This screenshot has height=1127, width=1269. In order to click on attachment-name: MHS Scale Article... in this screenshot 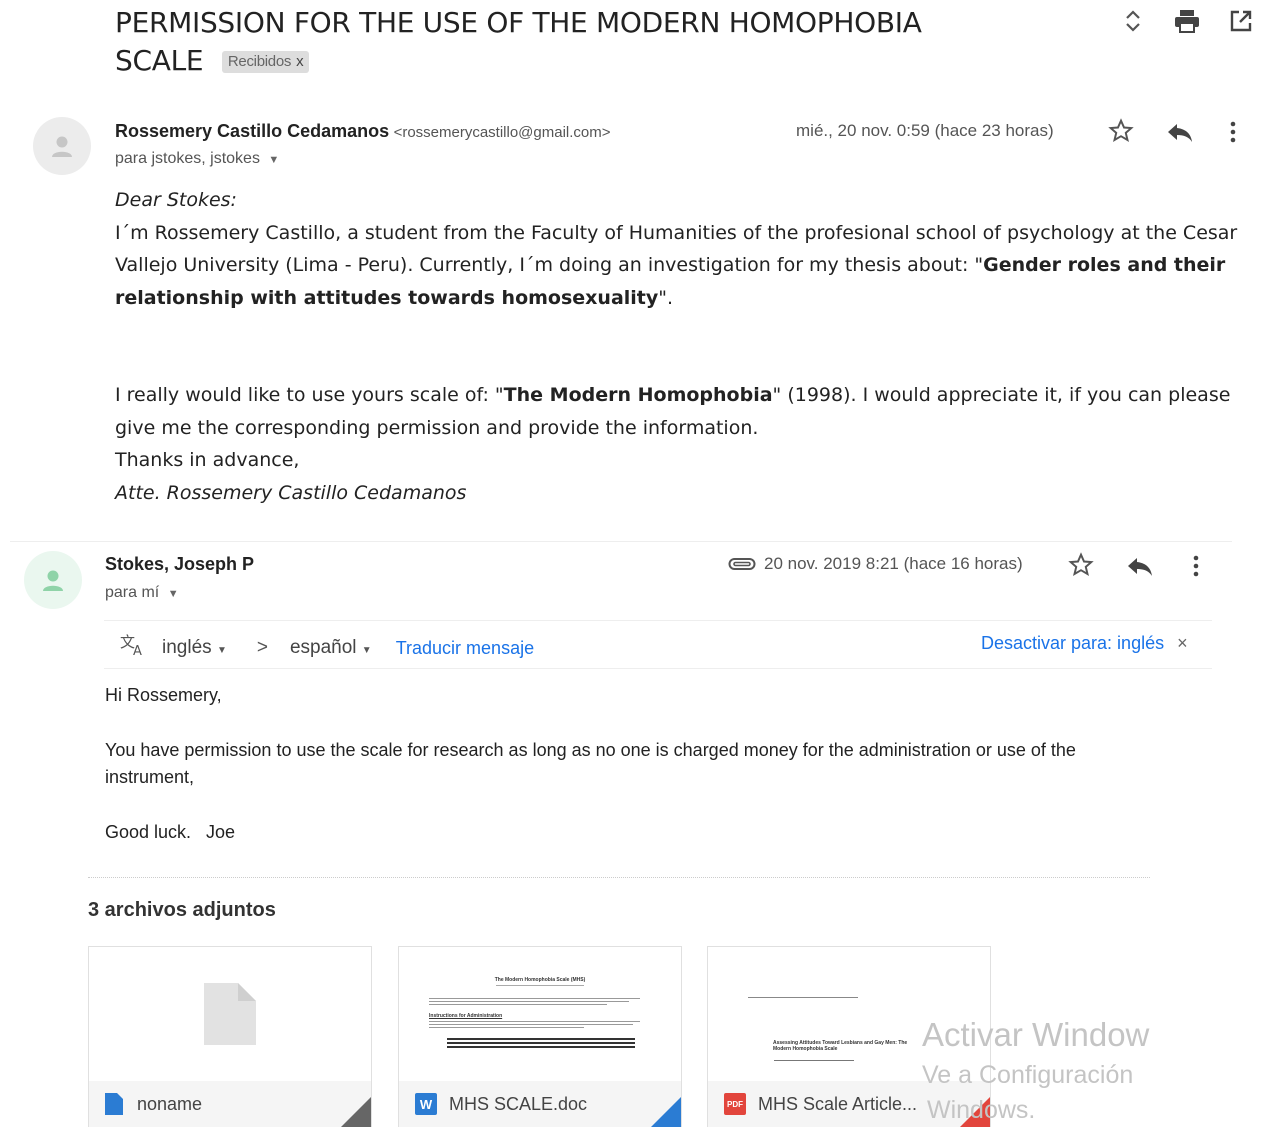, I will do `click(838, 1103)`.